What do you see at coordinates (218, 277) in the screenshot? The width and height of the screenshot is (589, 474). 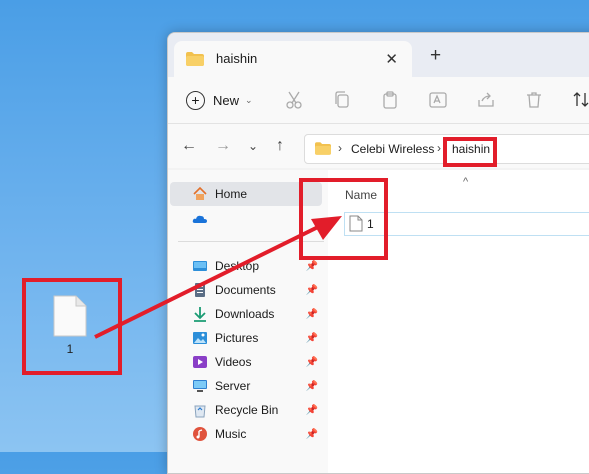 I see `drag-arrow` at bounding box center [218, 277].